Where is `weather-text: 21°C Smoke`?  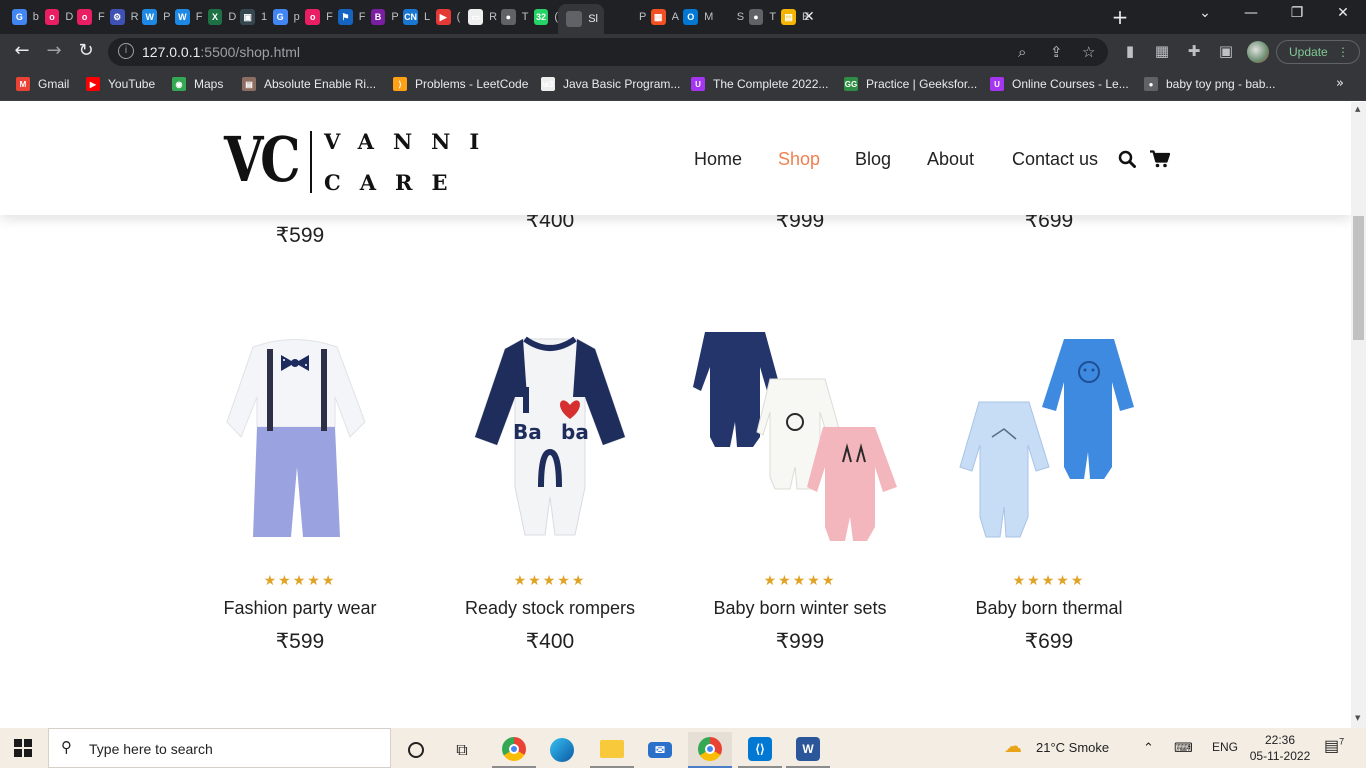 weather-text: 21°C Smoke is located at coordinates (1072, 747).